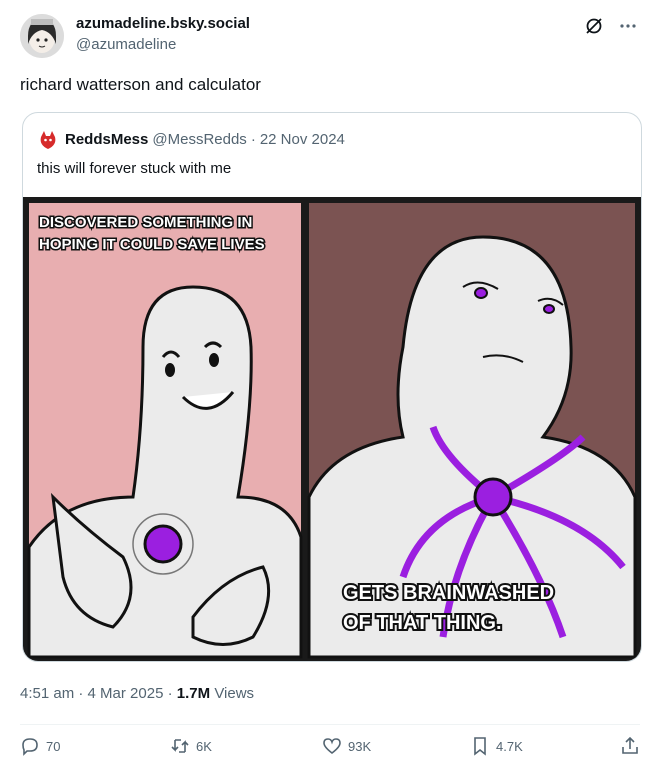 This screenshot has height=769, width=660. Describe the element at coordinates (302, 140) in the screenshot. I see `quoted-date: 22 Nov 2024` at that location.